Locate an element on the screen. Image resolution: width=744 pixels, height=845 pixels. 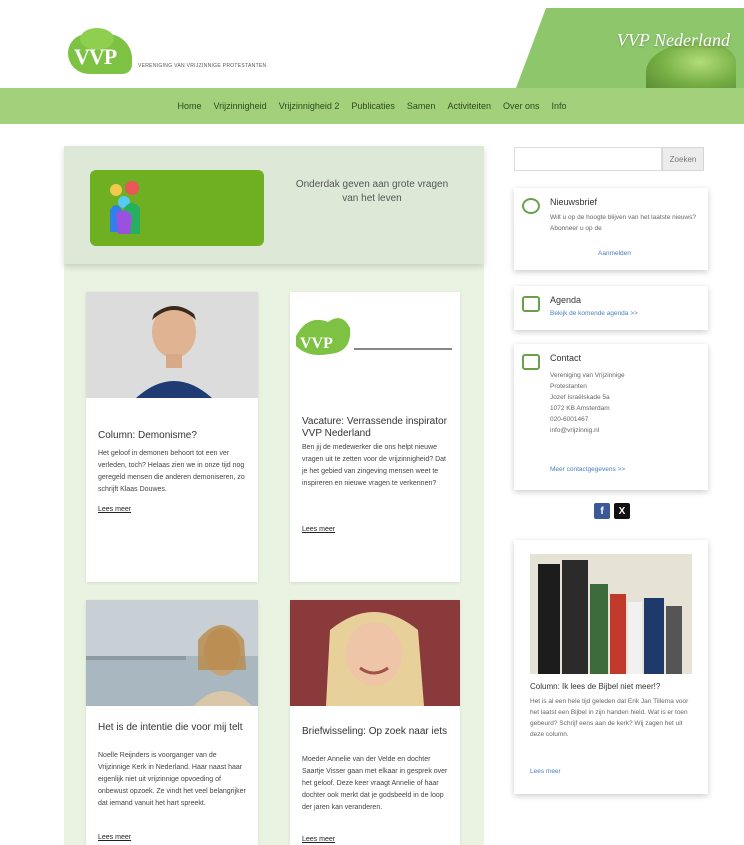
contact-line: 020-6001467 is located at coordinates (569, 419).